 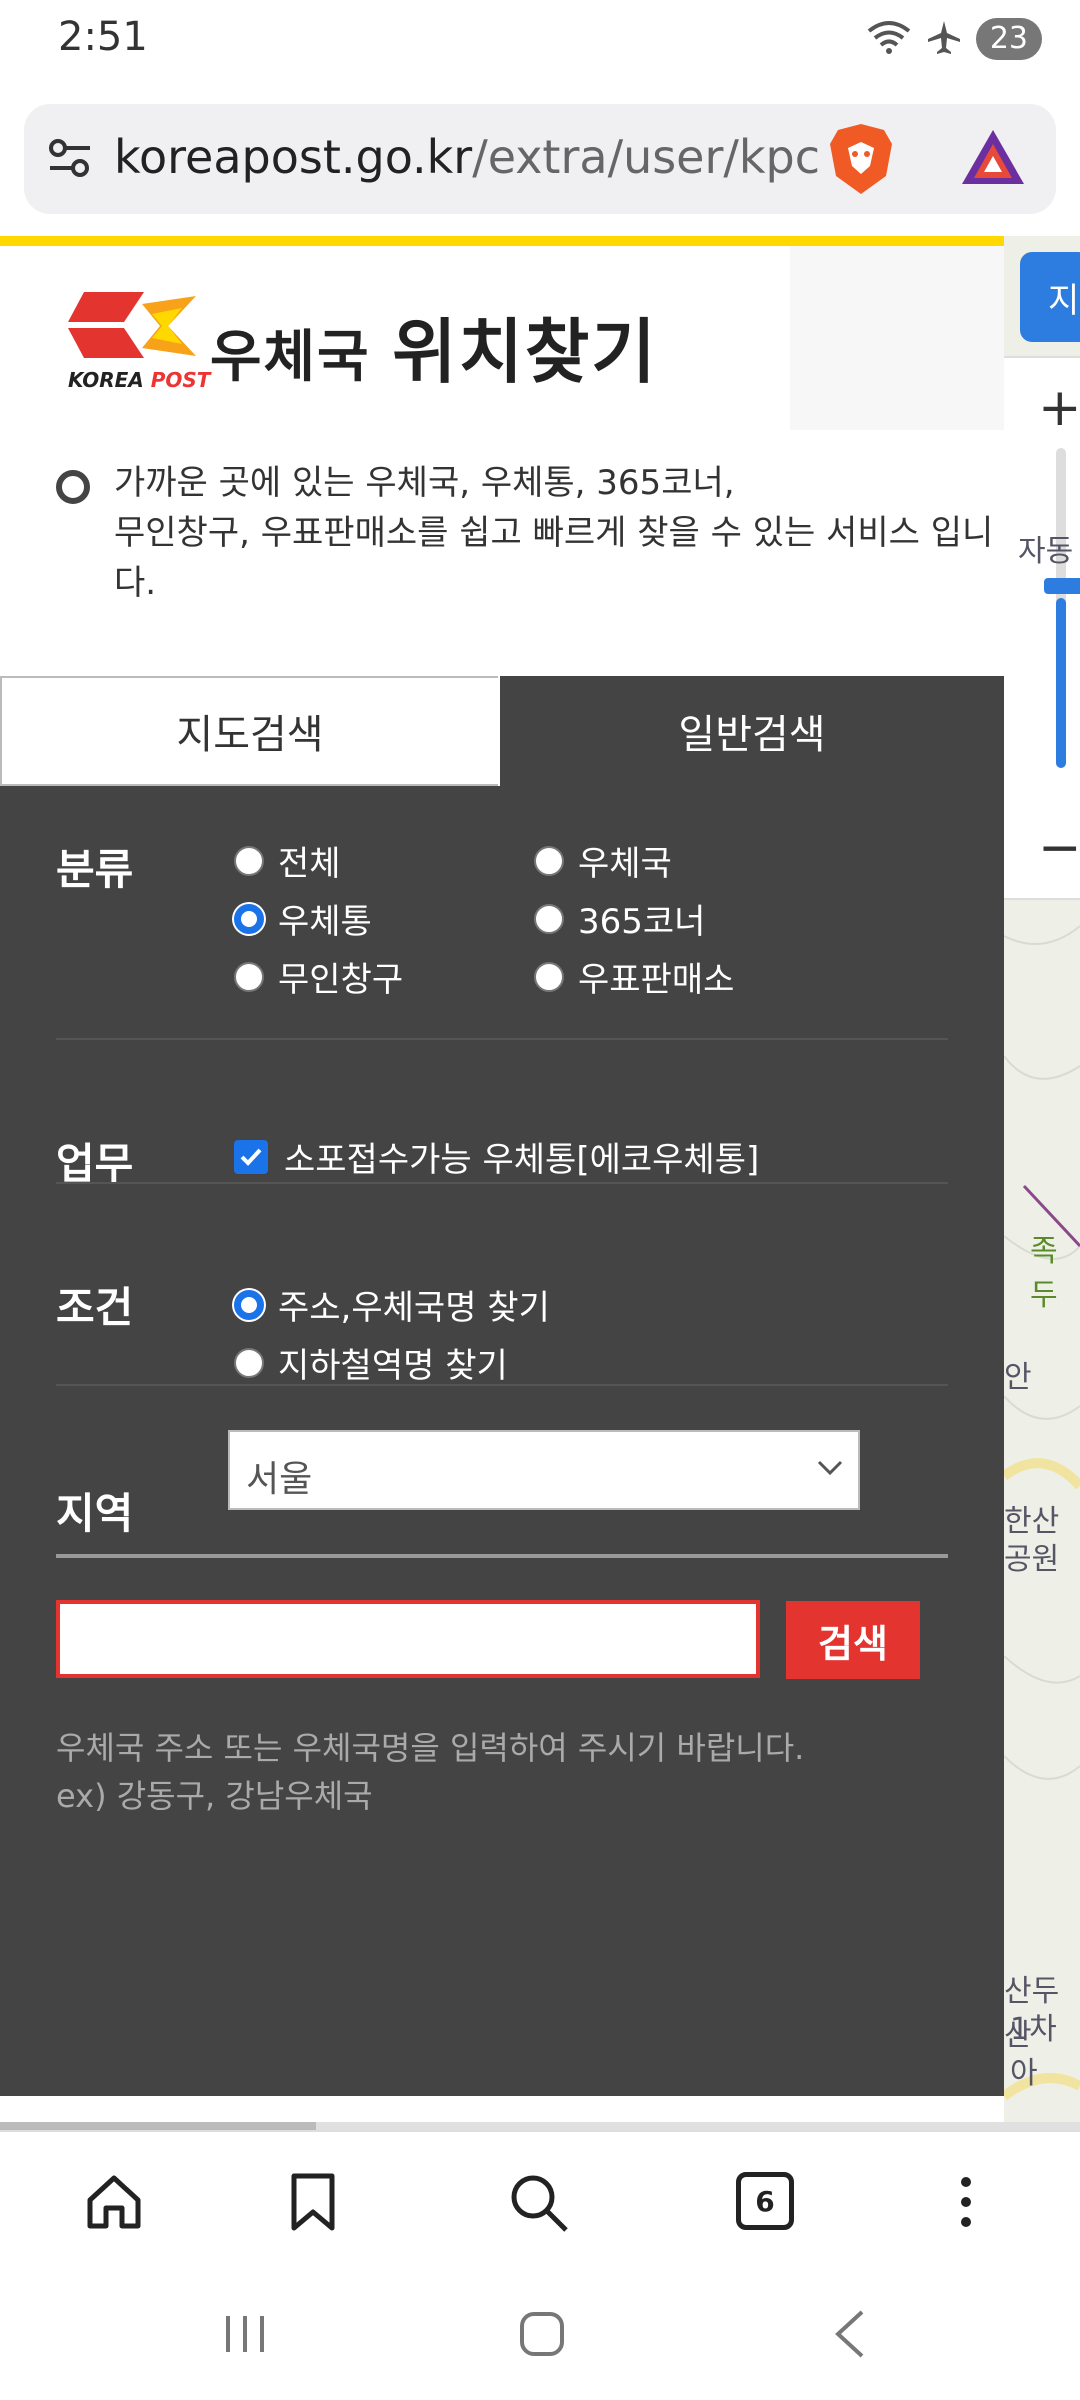 I want to click on category-option-post-office: 우체국, so click(x=603, y=860).